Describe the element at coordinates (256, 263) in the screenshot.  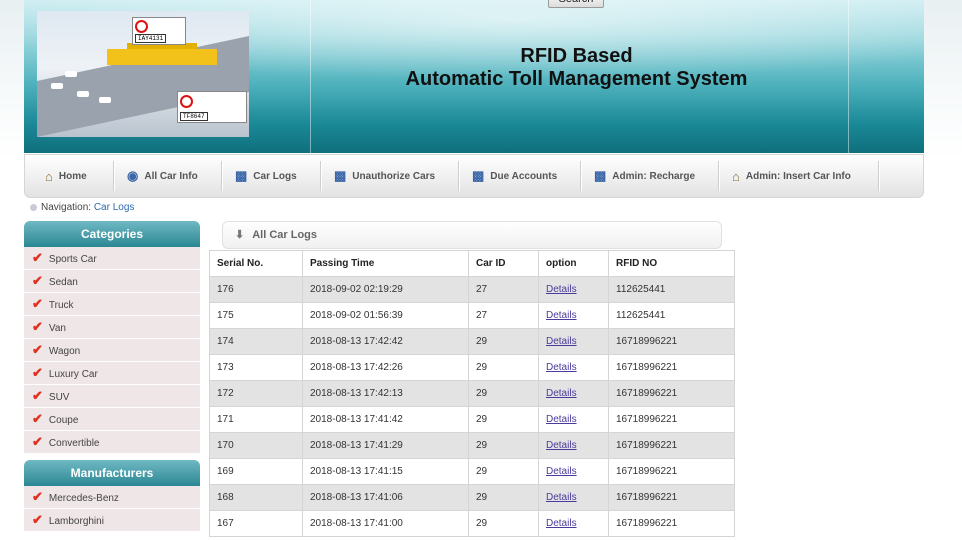
I see `column-header: Serial No.` at that location.